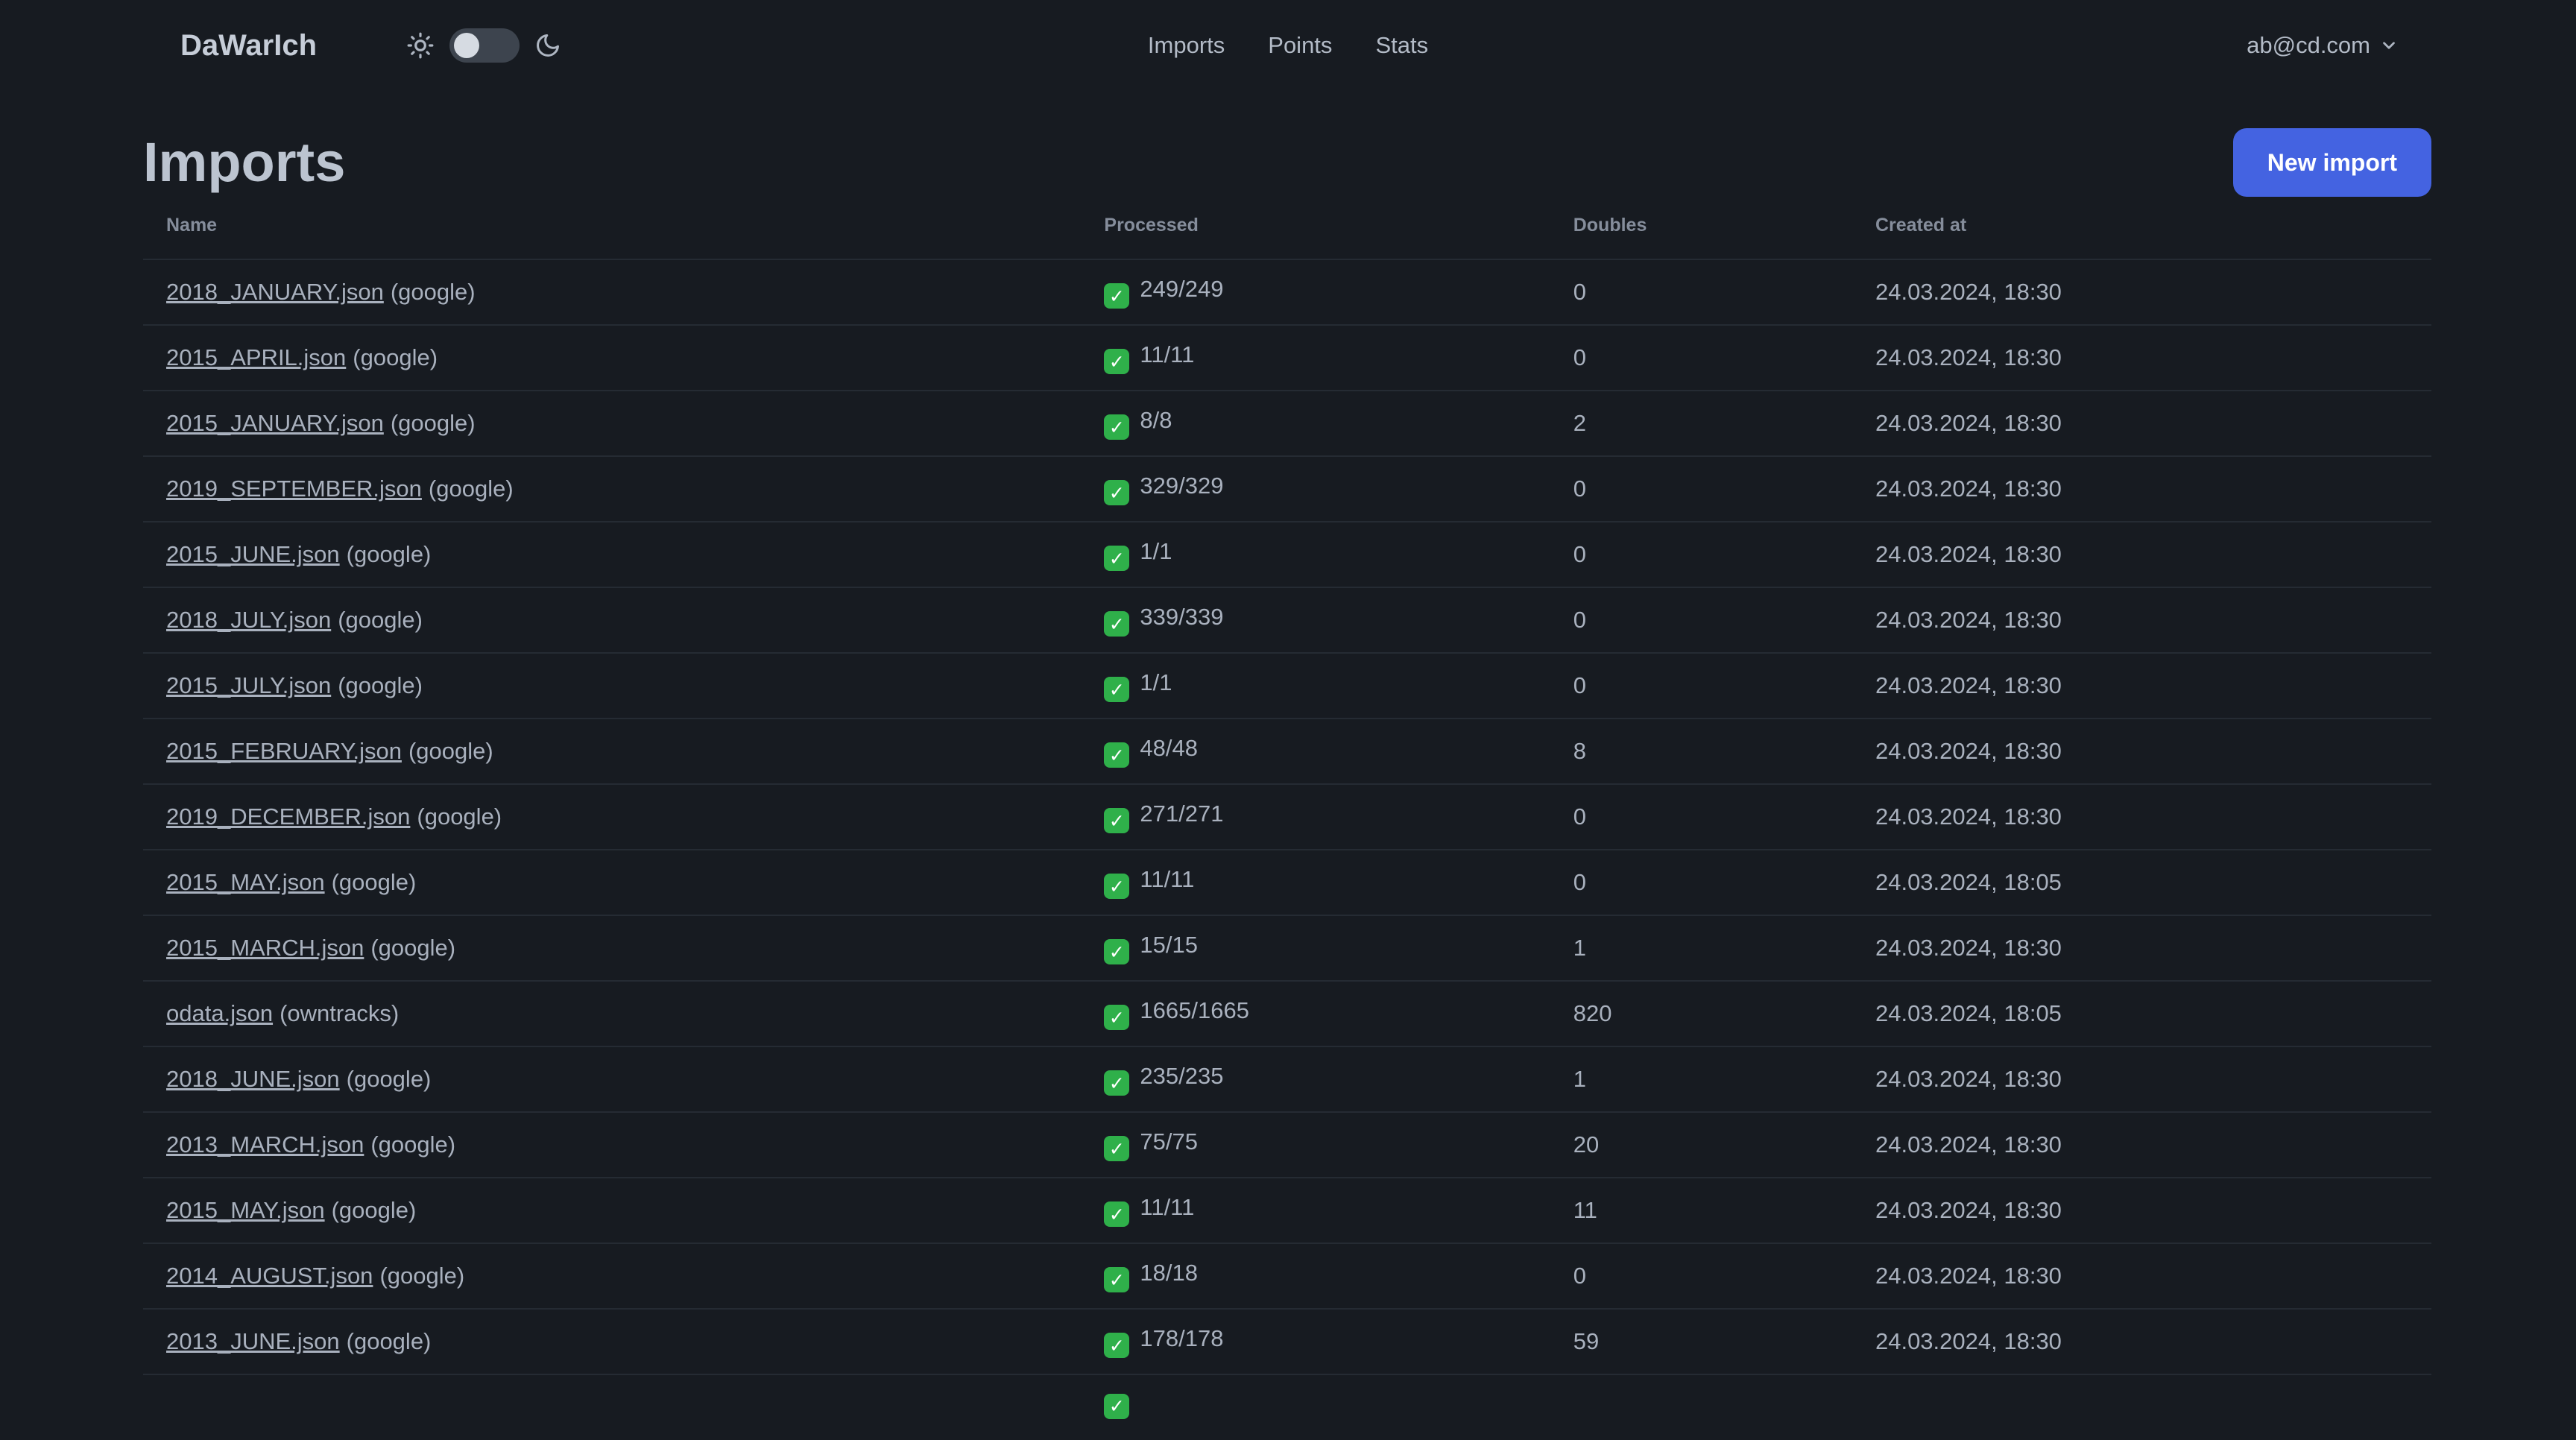 Image resolution: width=2576 pixels, height=1440 pixels. Describe the element at coordinates (1724, 1079) in the screenshot. I see `doubles-cell: 1` at that location.